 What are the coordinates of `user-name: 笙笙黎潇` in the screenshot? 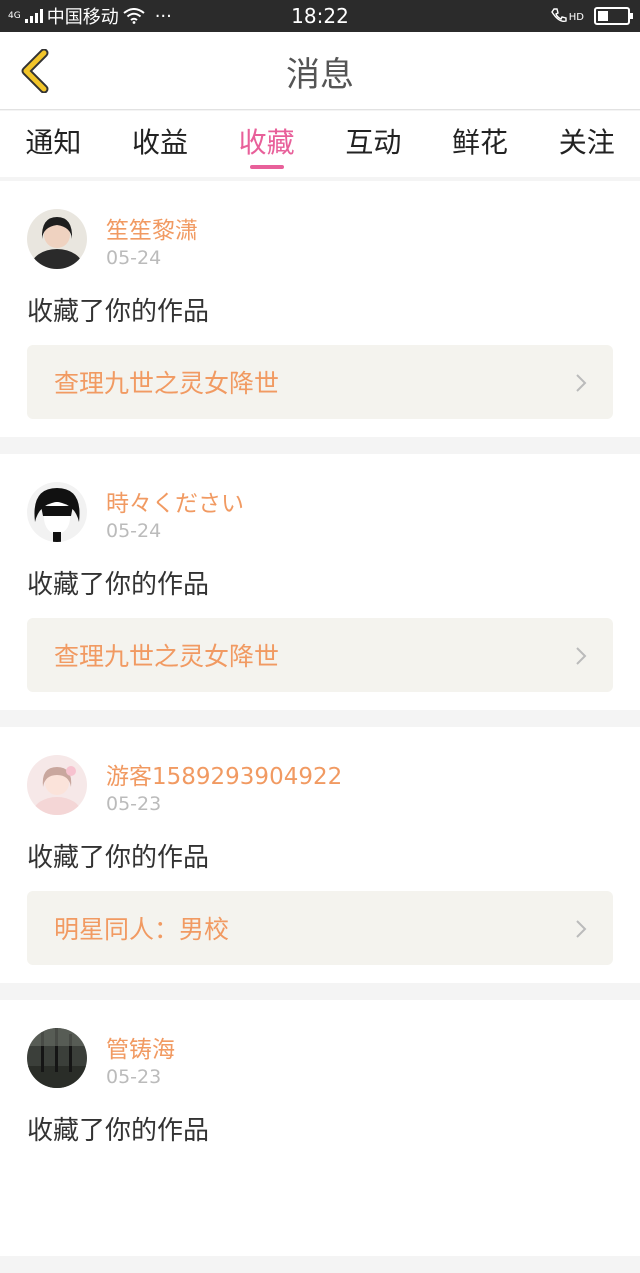 It's located at (152, 228).